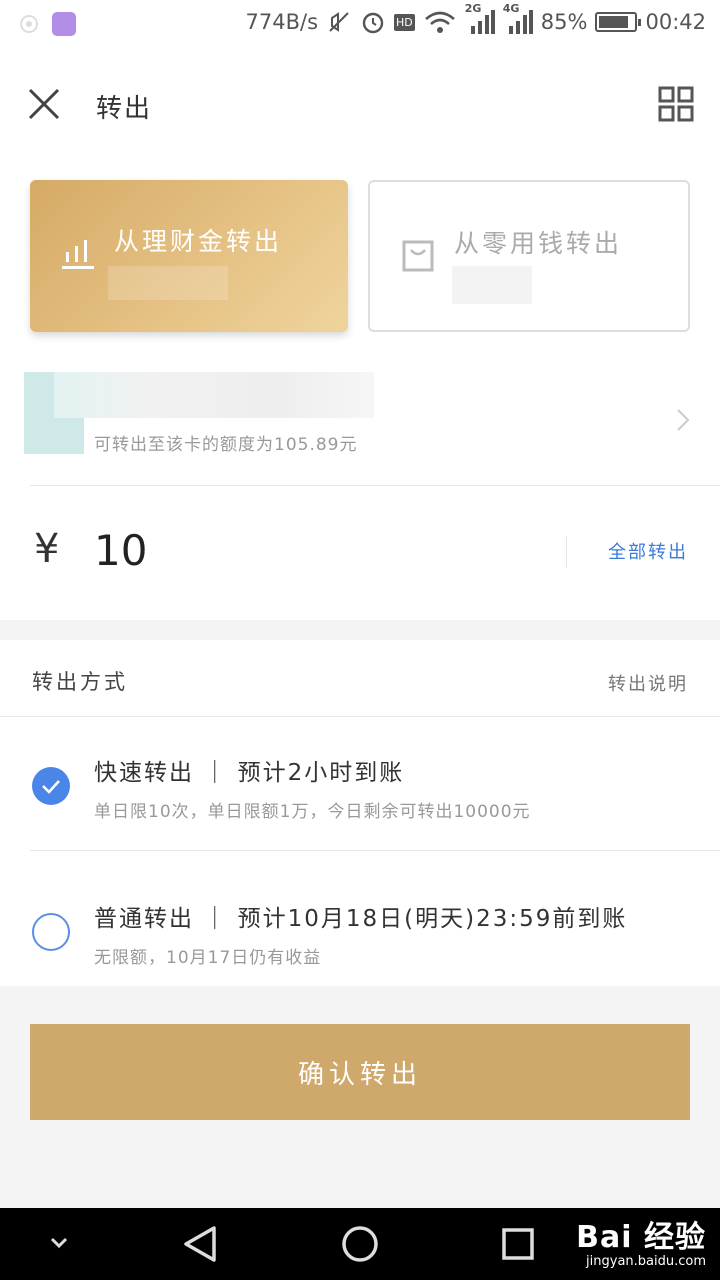 This screenshot has width=720, height=1280. I want to click on bank-card-row: 可转出至该卡的额度为105.89元, so click(360, 421).